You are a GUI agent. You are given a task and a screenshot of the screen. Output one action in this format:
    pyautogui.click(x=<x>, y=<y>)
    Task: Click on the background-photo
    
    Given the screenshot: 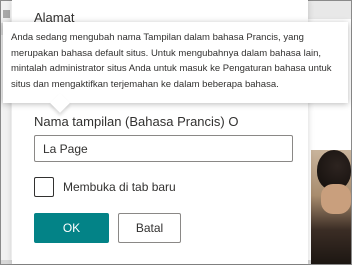 What is the action you would take?
    pyautogui.click(x=331, y=207)
    